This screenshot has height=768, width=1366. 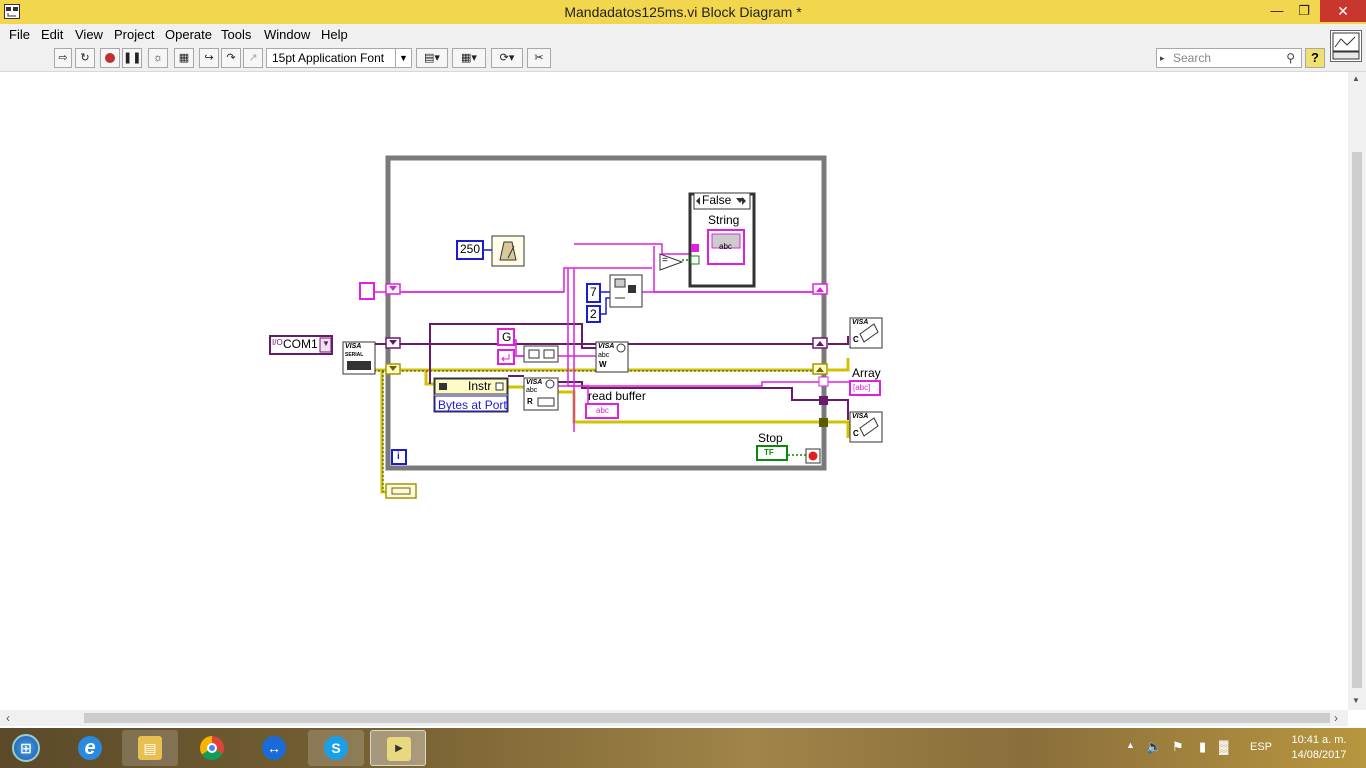 I want to click on string-terminal-text: abc, so click(x=725, y=246).